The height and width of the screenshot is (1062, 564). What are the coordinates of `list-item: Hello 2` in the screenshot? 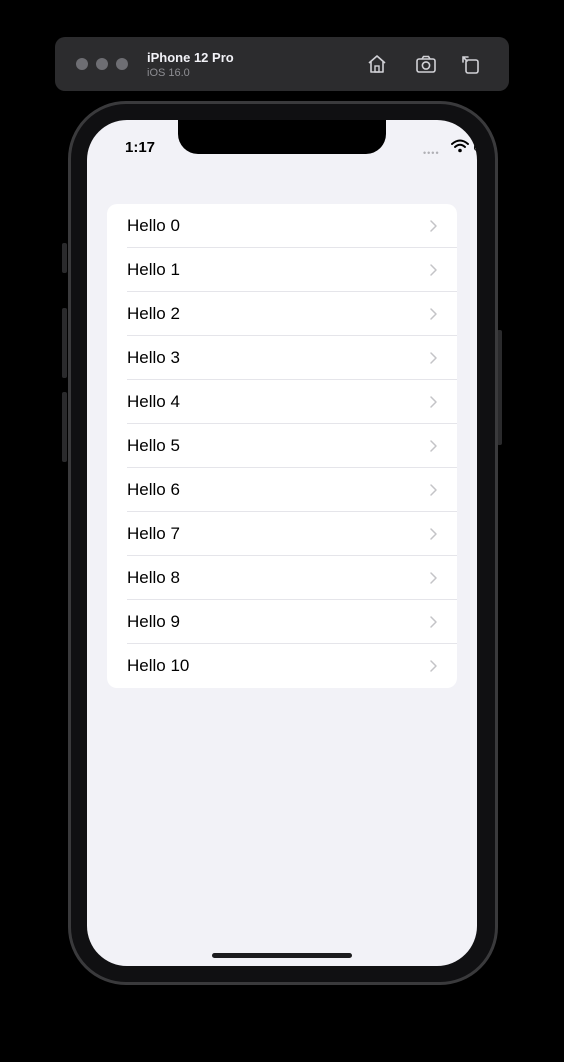 It's located at (282, 314).